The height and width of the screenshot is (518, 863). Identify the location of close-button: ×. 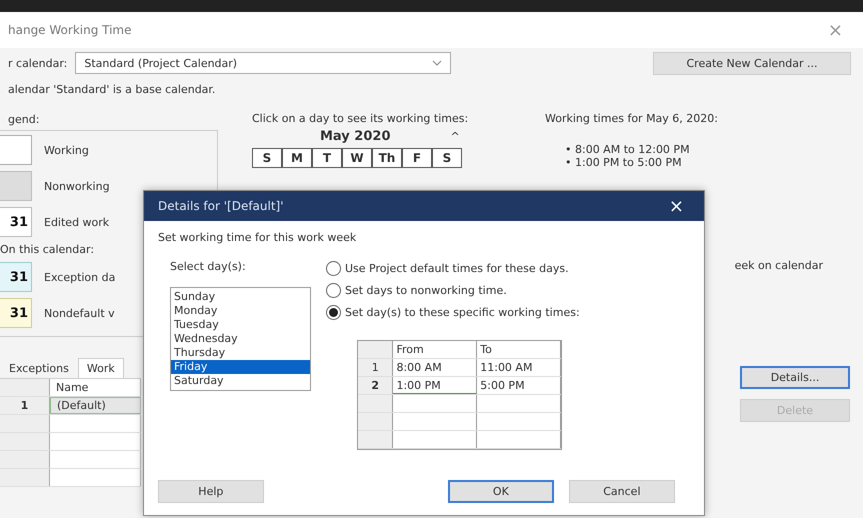
(676, 206).